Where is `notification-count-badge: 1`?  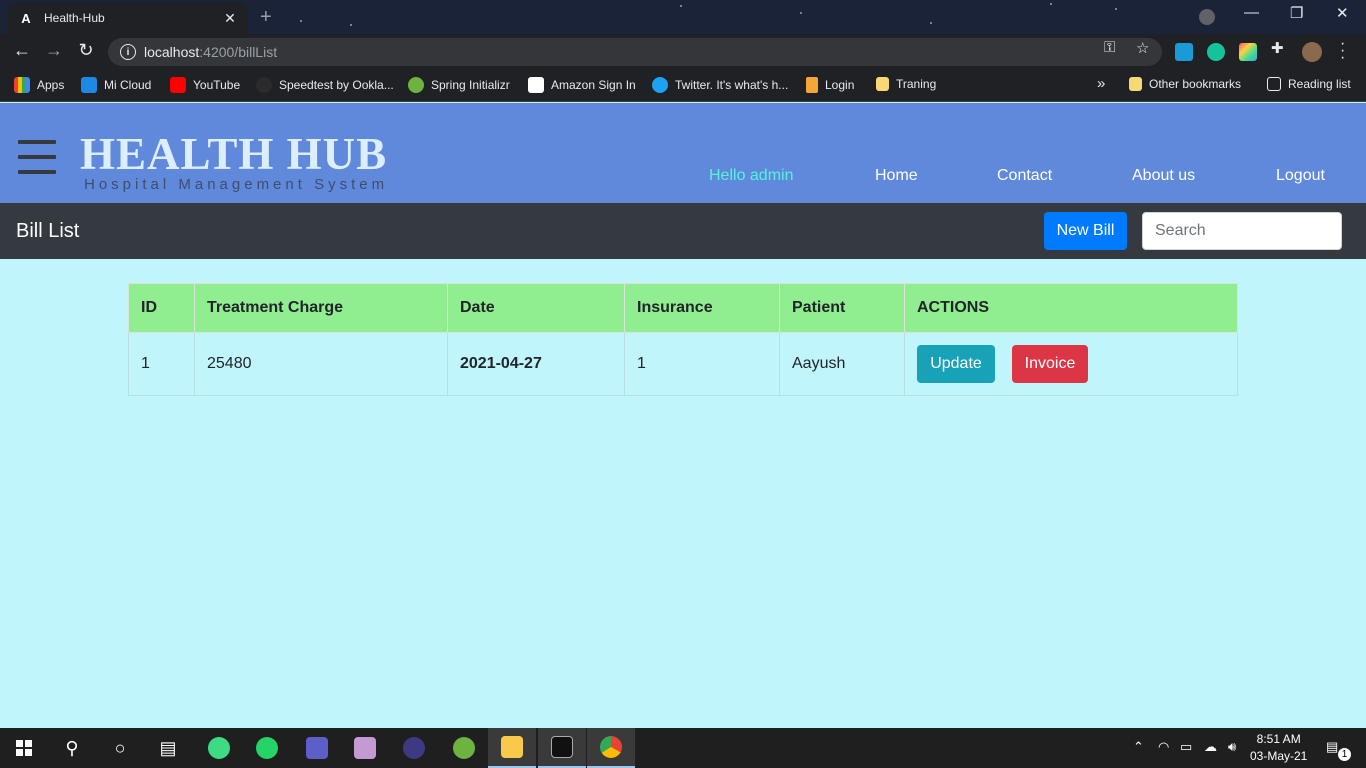 notification-count-badge: 1 is located at coordinates (1344, 754).